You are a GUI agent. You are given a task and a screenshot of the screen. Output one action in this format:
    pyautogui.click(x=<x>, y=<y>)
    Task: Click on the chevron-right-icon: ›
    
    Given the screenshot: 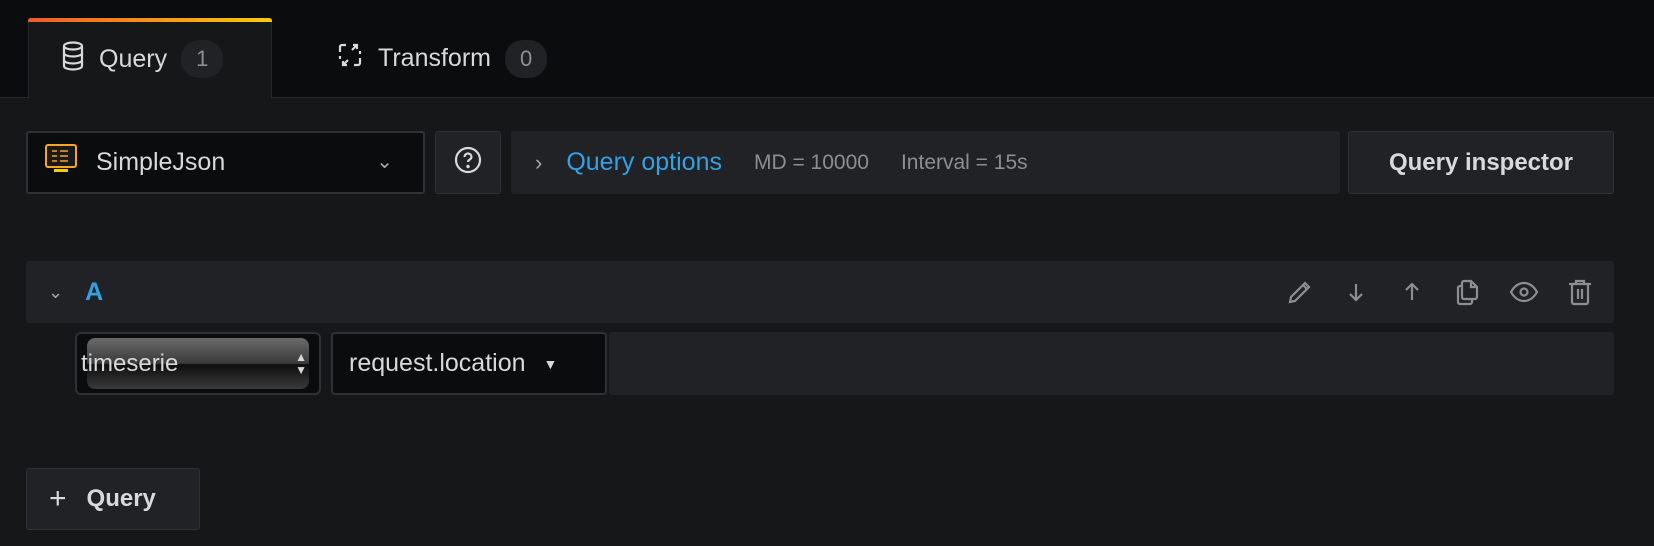 What is the action you would take?
    pyautogui.click(x=539, y=162)
    